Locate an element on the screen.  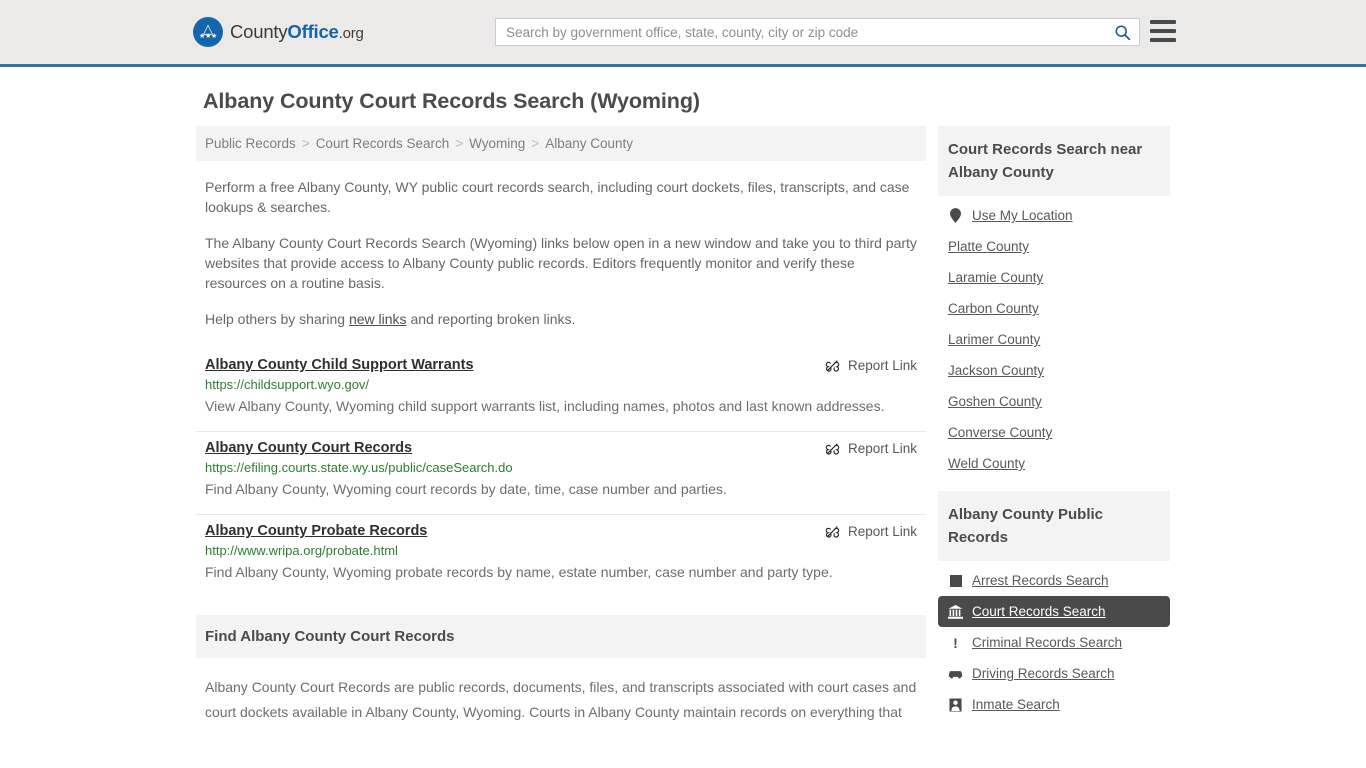
search-bar is located at coordinates (817, 32).